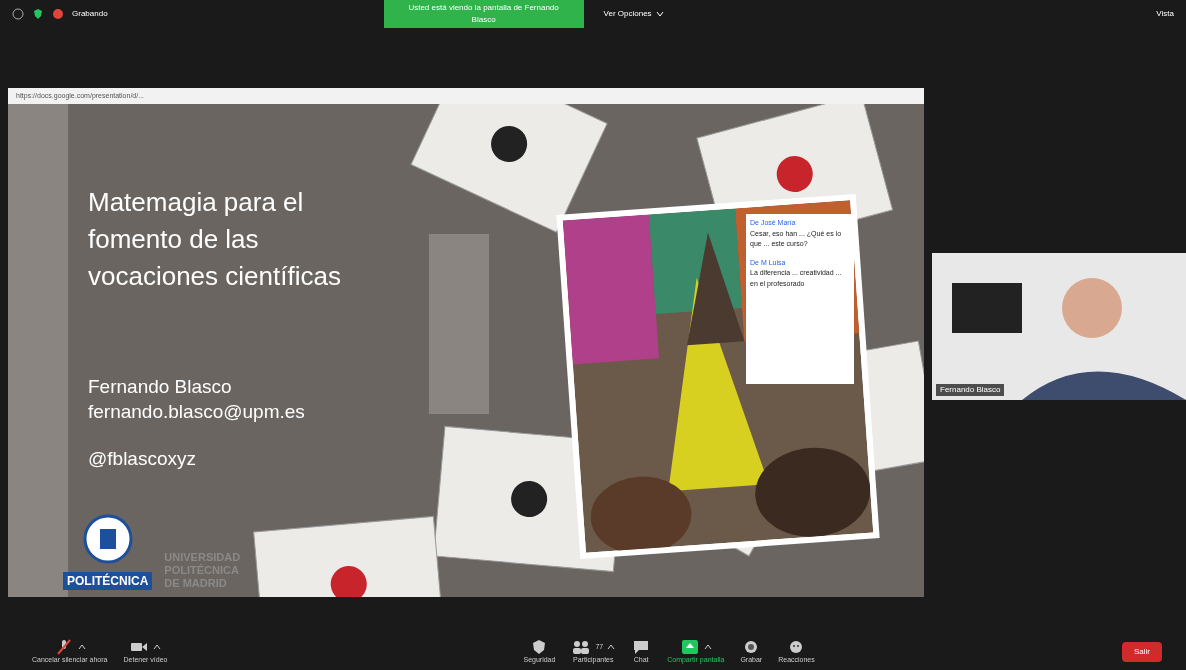 This screenshot has height=670, width=1186. I want to click on share-screen-icon, so click(689, 646).